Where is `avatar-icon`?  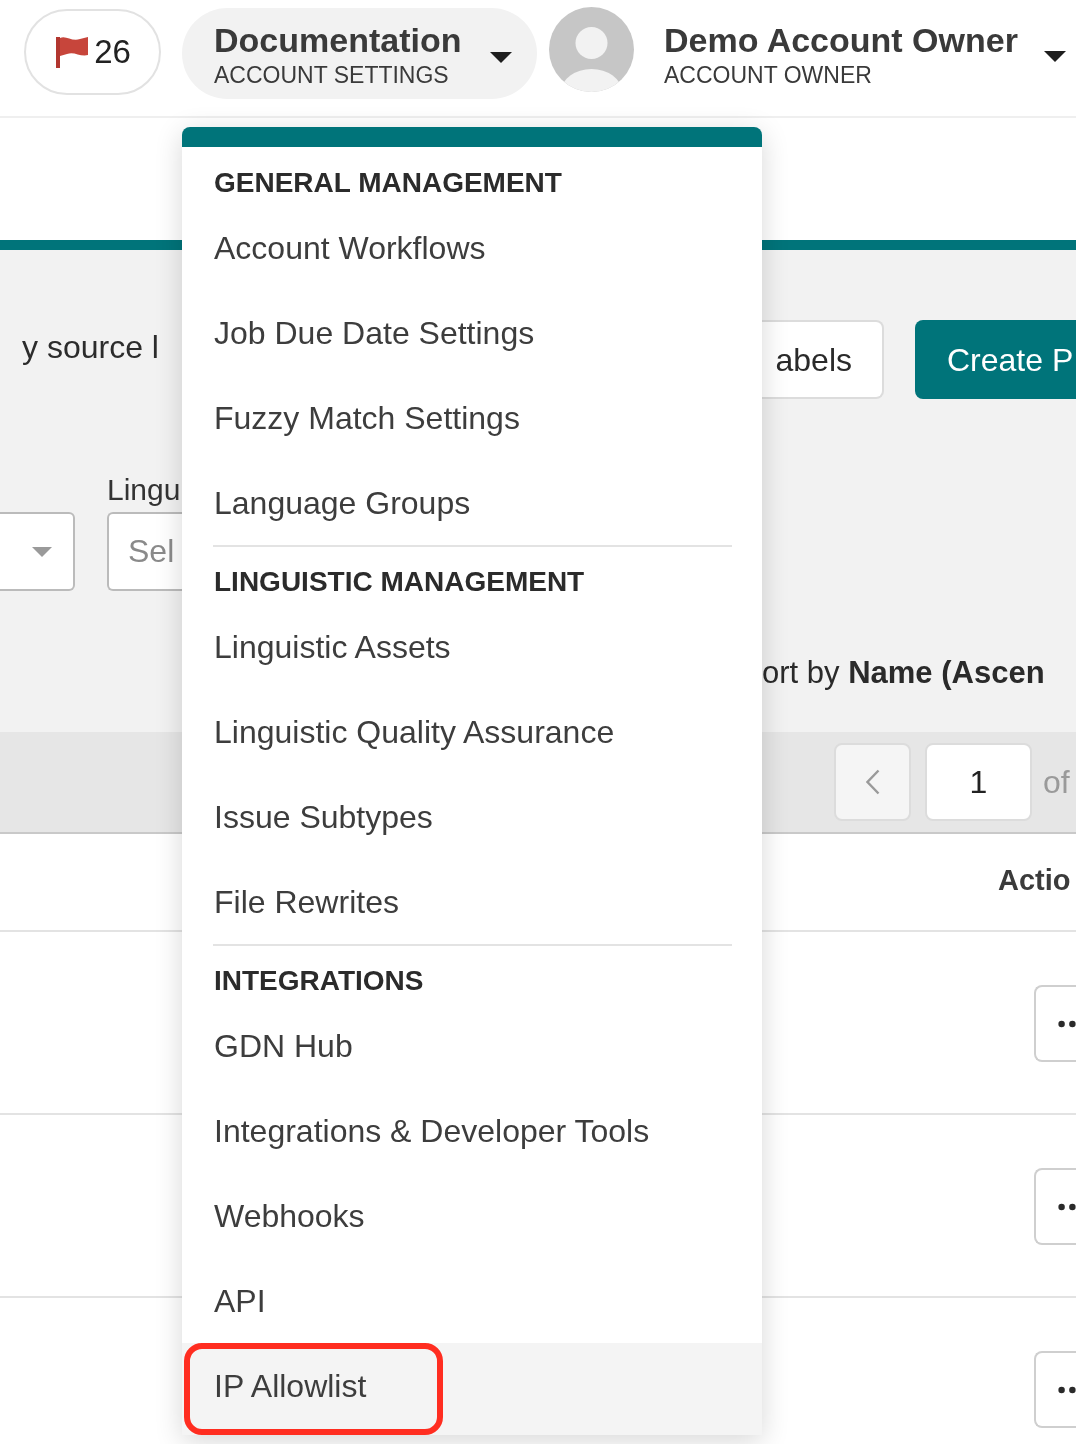 avatar-icon is located at coordinates (591, 49).